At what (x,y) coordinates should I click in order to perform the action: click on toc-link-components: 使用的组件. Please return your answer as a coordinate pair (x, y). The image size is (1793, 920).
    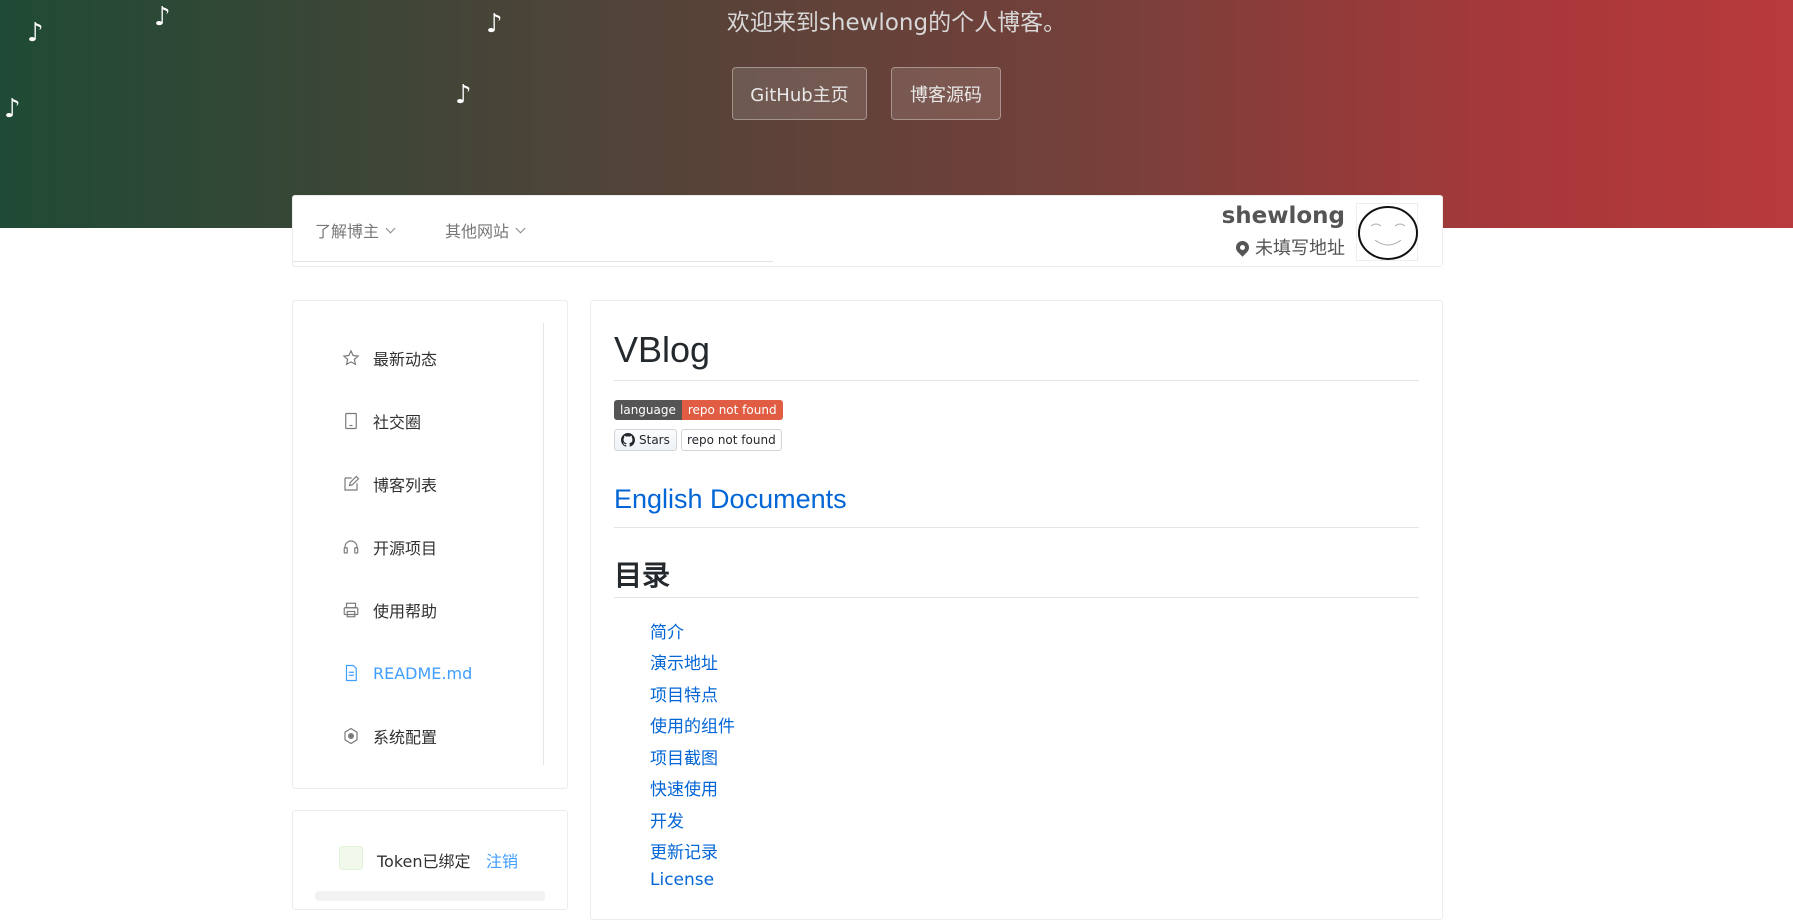
    Looking at the image, I should click on (692, 724).